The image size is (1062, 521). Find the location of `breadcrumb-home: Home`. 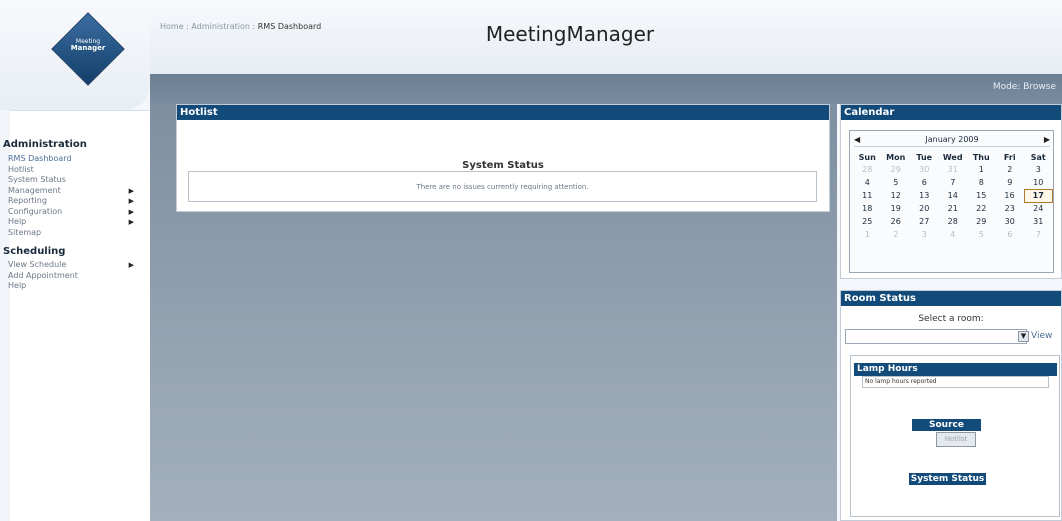

breadcrumb-home: Home is located at coordinates (172, 26).